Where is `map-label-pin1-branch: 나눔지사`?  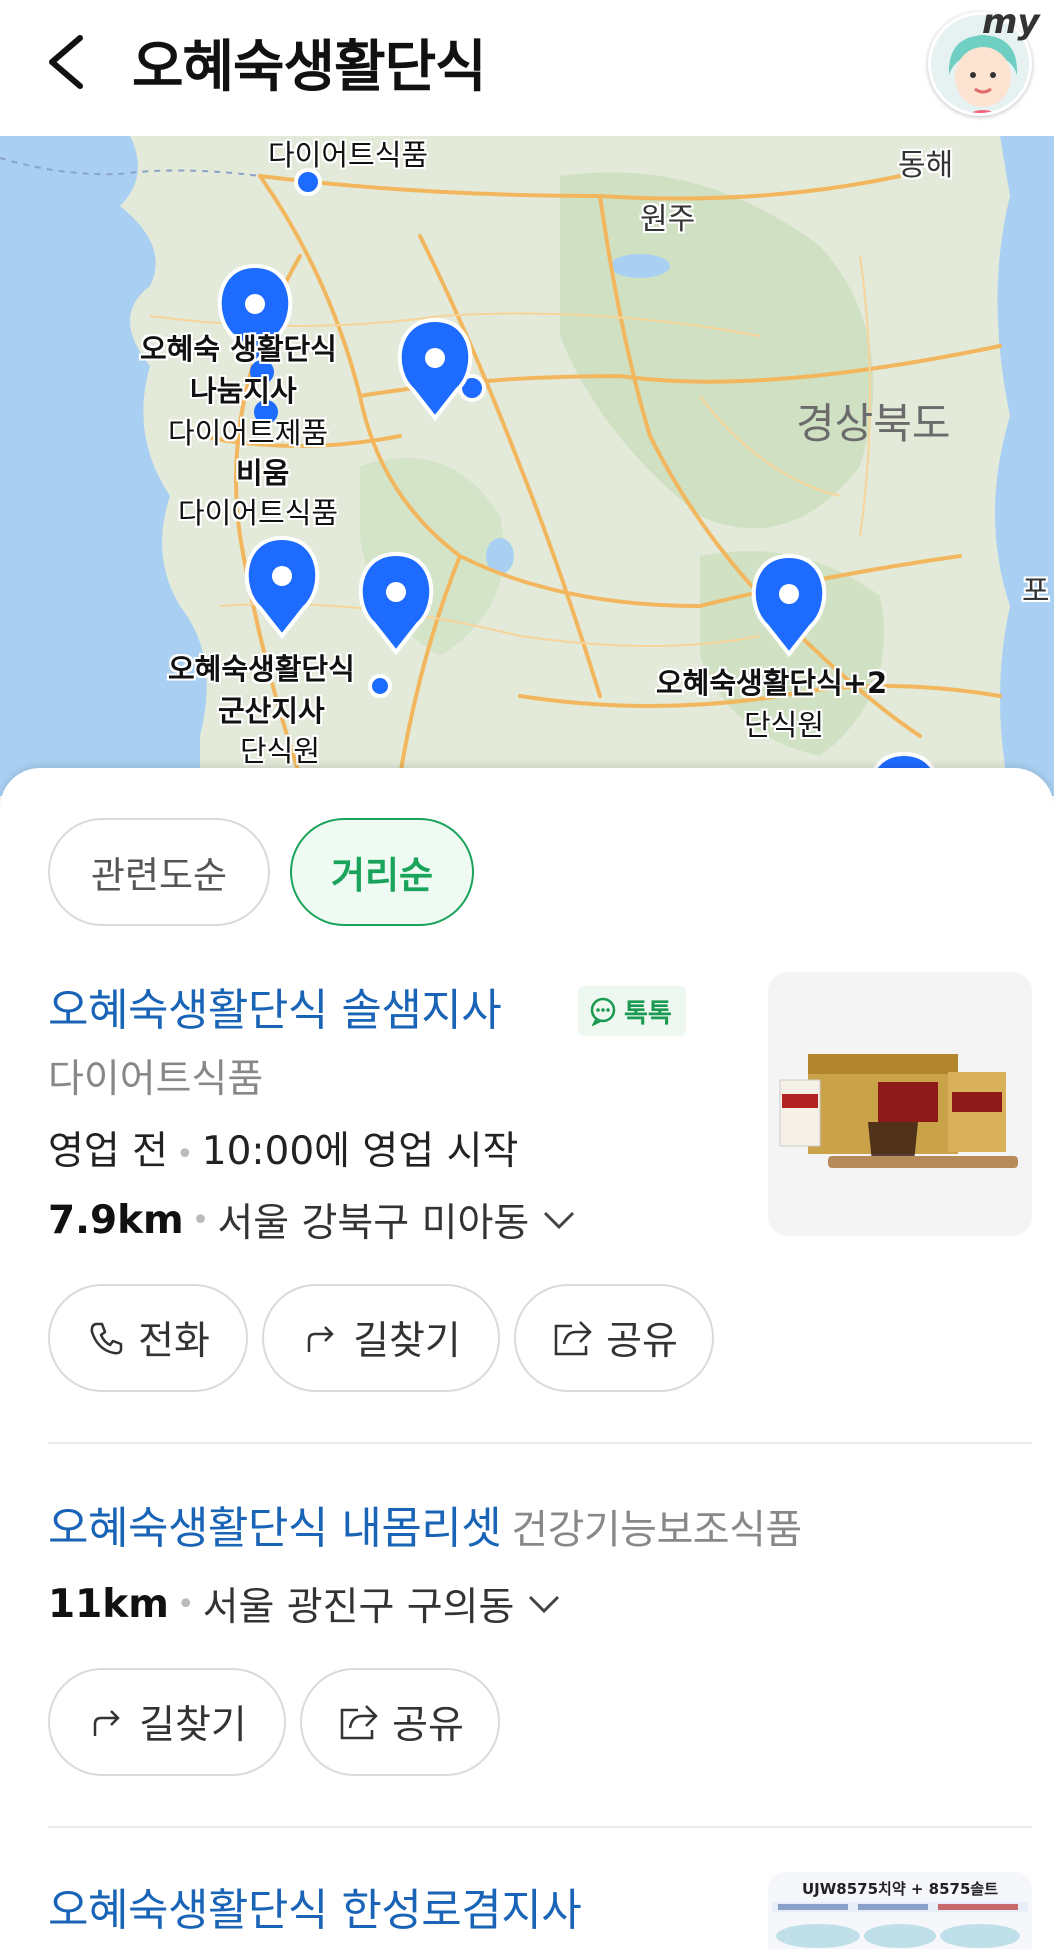 map-label-pin1-branch: 나눔지사 is located at coordinates (243, 389).